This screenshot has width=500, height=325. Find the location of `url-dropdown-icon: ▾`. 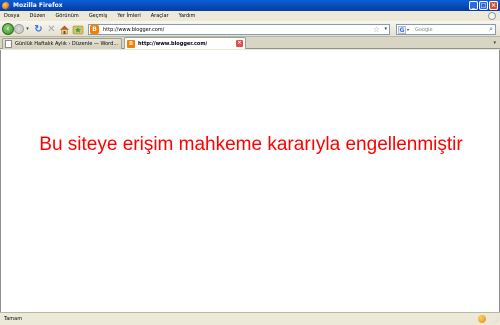

url-dropdown-icon: ▾ is located at coordinates (385, 29).